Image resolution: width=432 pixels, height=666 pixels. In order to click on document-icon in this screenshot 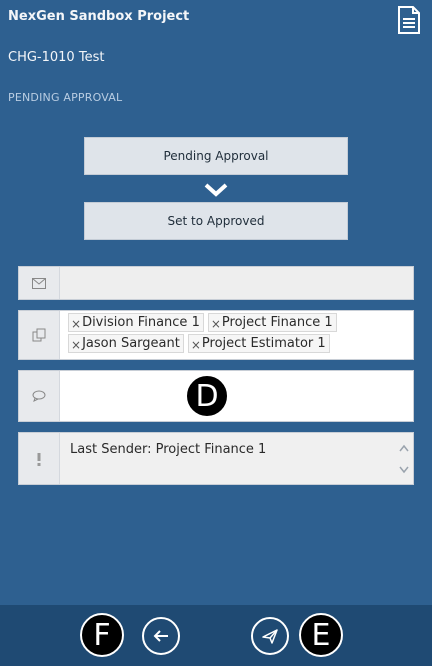, I will do `click(409, 20)`.